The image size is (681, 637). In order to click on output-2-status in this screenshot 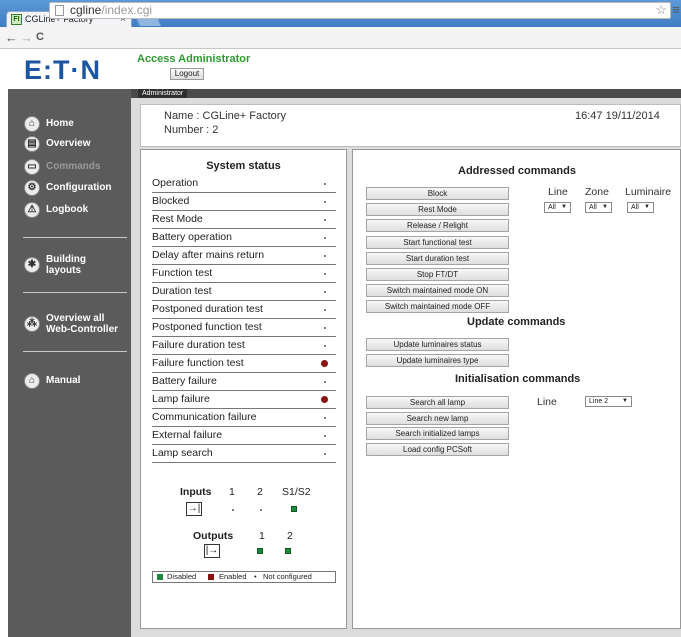, I will do `click(288, 551)`.